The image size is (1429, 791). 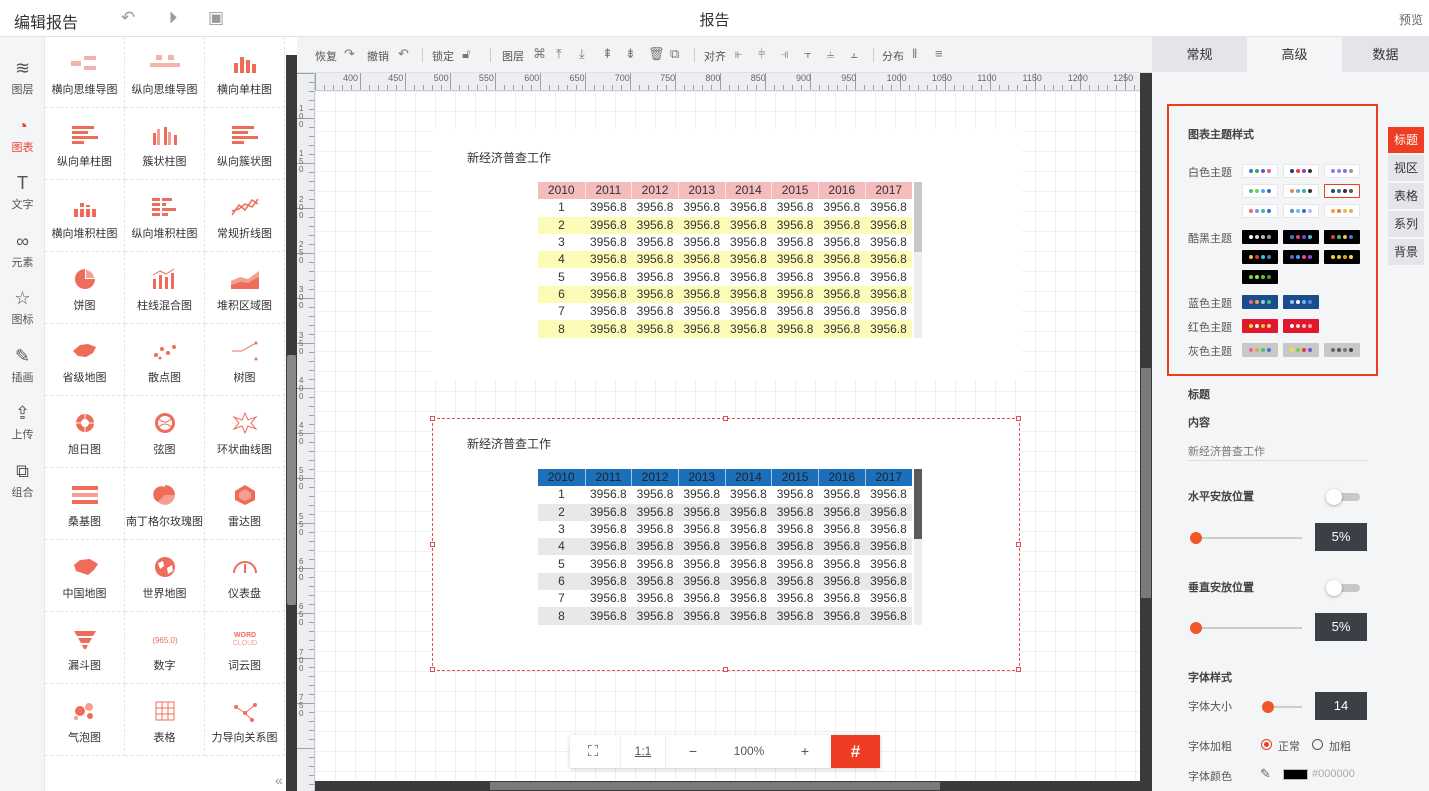 What do you see at coordinates (165, 288) in the screenshot?
I see `component-bar-line: 柱线混合图` at bounding box center [165, 288].